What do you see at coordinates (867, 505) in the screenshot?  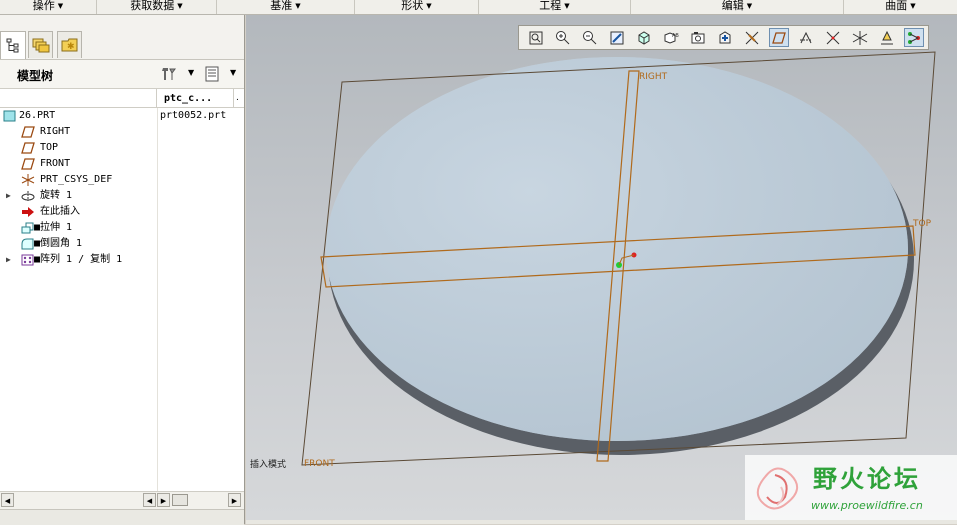 I see `watermark-url: www.proewildfire.cn` at bounding box center [867, 505].